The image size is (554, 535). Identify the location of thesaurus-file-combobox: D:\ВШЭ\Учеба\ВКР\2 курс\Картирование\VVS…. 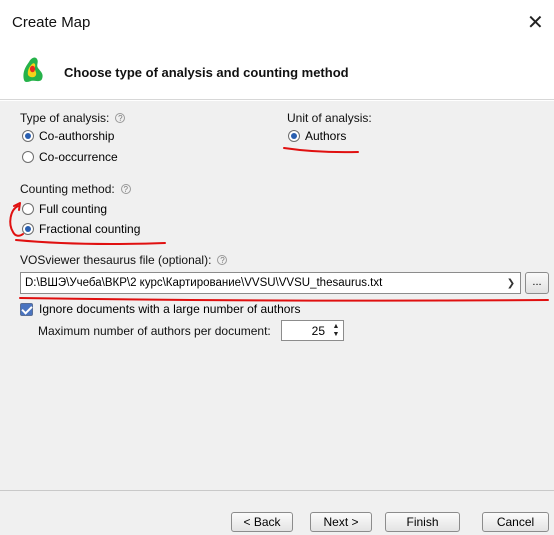
(270, 283).